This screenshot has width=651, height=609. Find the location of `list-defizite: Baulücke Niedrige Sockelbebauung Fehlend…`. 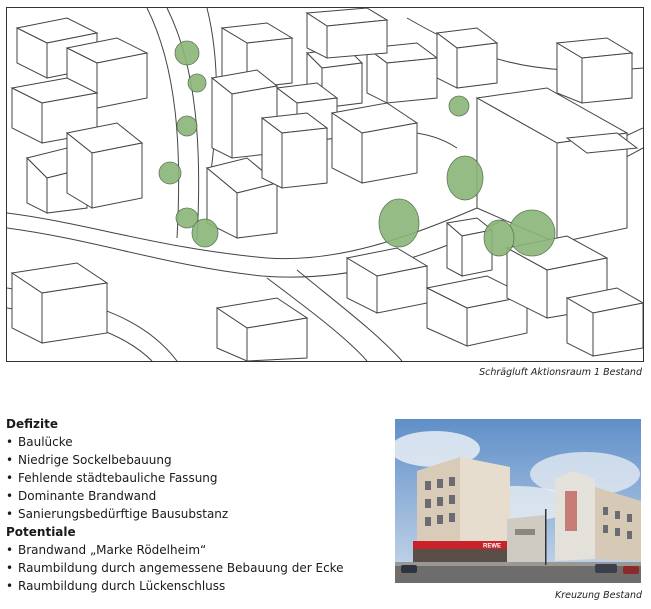

list-defizite: Baulücke Niedrige Sockelbebauung Fehlend… is located at coordinates (196, 478).